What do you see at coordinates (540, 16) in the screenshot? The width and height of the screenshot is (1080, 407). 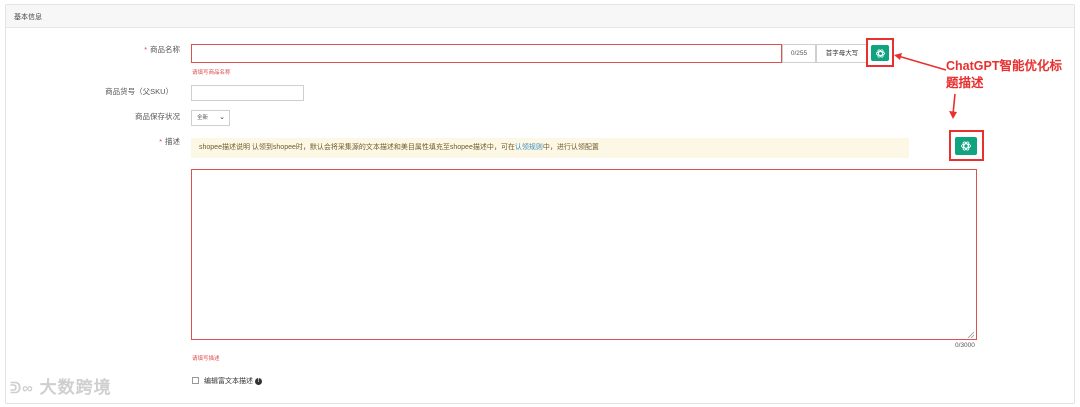 I see `panel-header: 基本信息` at bounding box center [540, 16].